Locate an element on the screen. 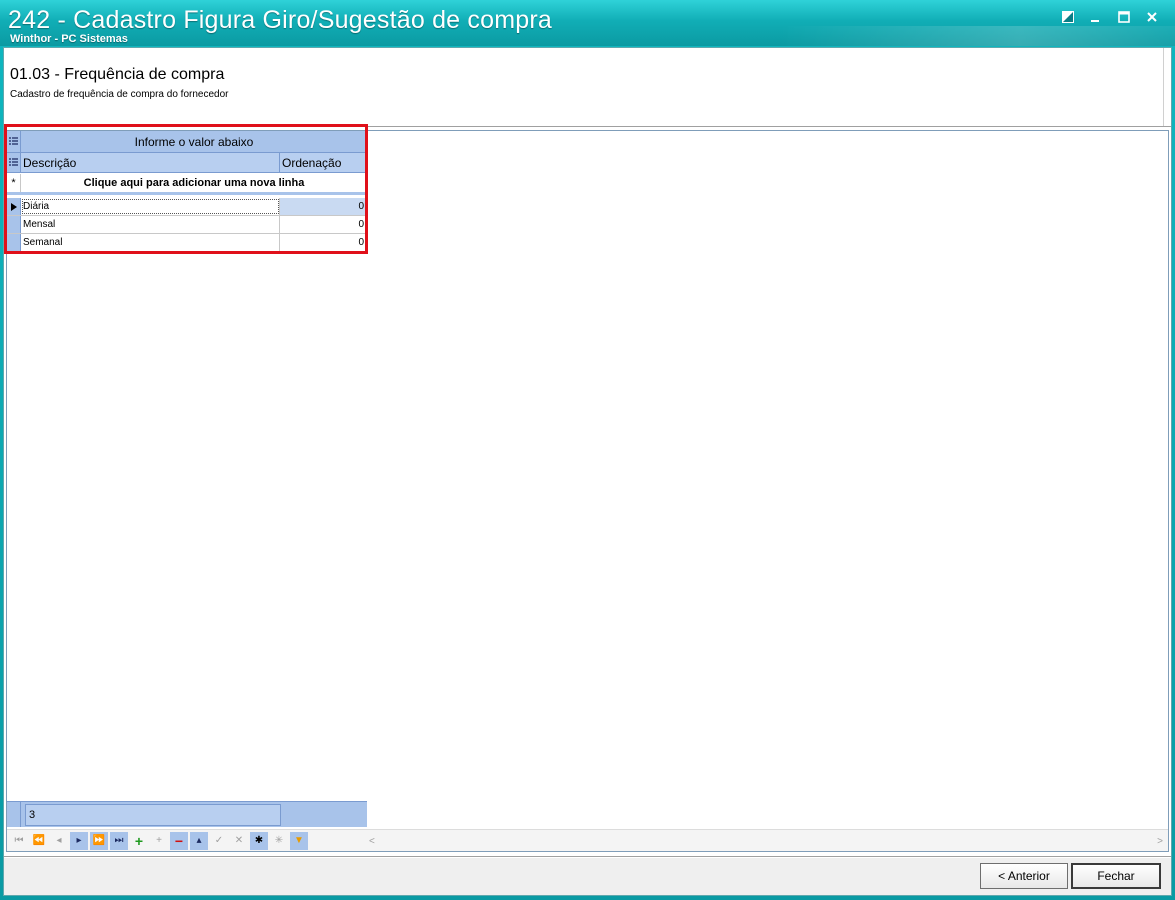  grid-group-header: Informe o valor abaixo is located at coordinates (187, 142).